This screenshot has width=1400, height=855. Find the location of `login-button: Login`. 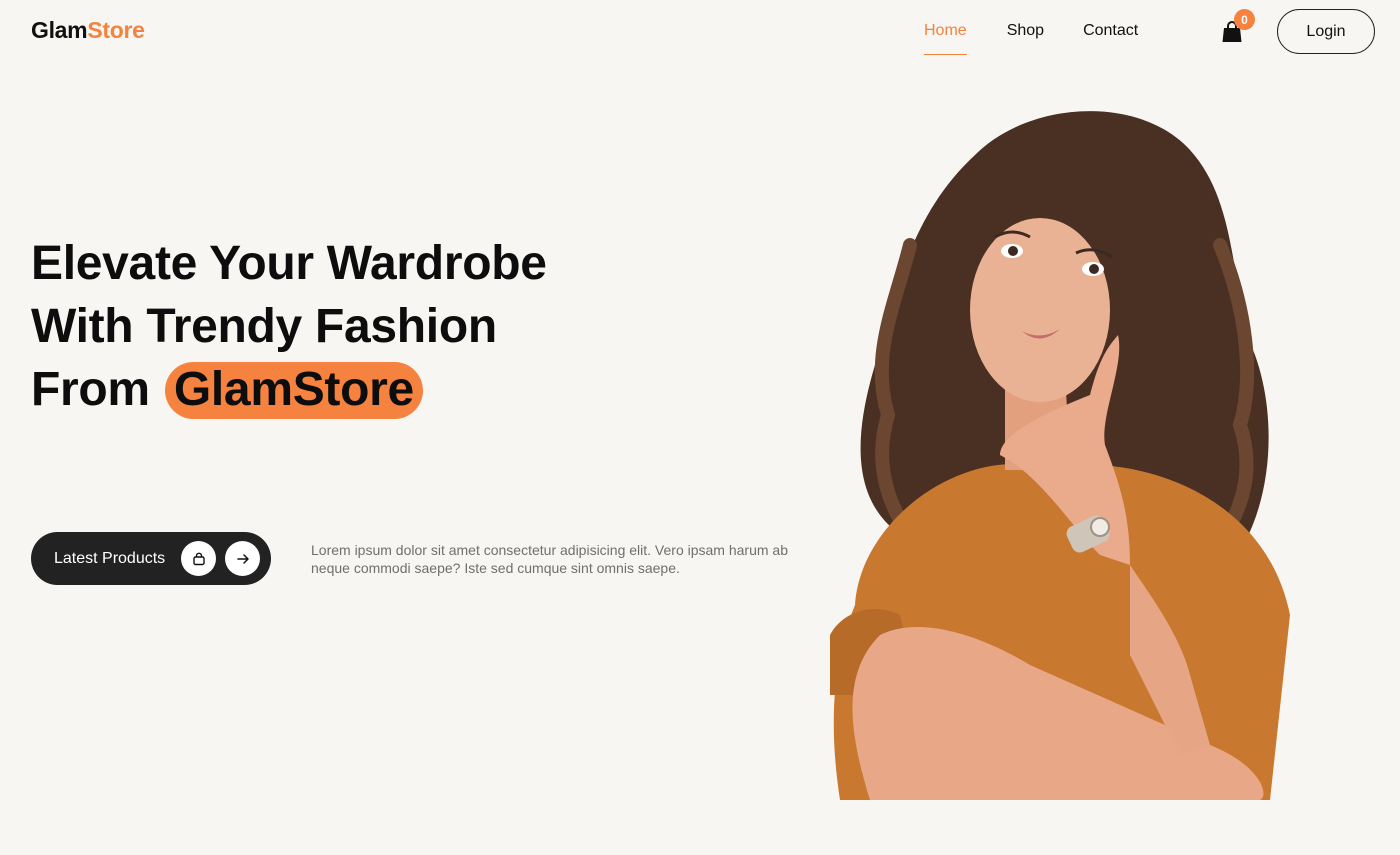

login-button: Login is located at coordinates (1326, 31).